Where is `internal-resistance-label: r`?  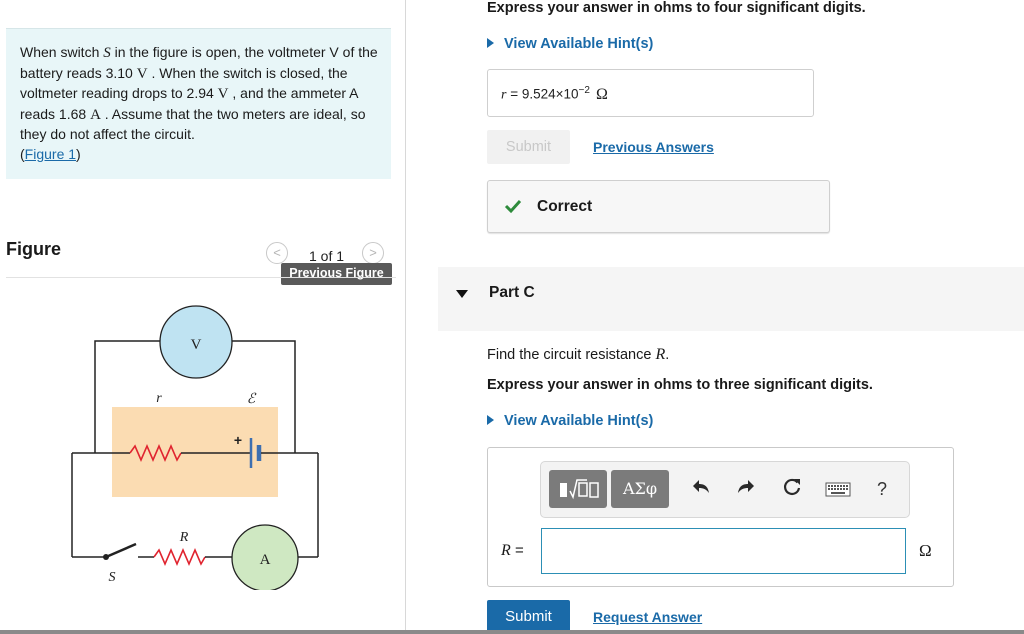
internal-resistance-label: r is located at coordinates (159, 398).